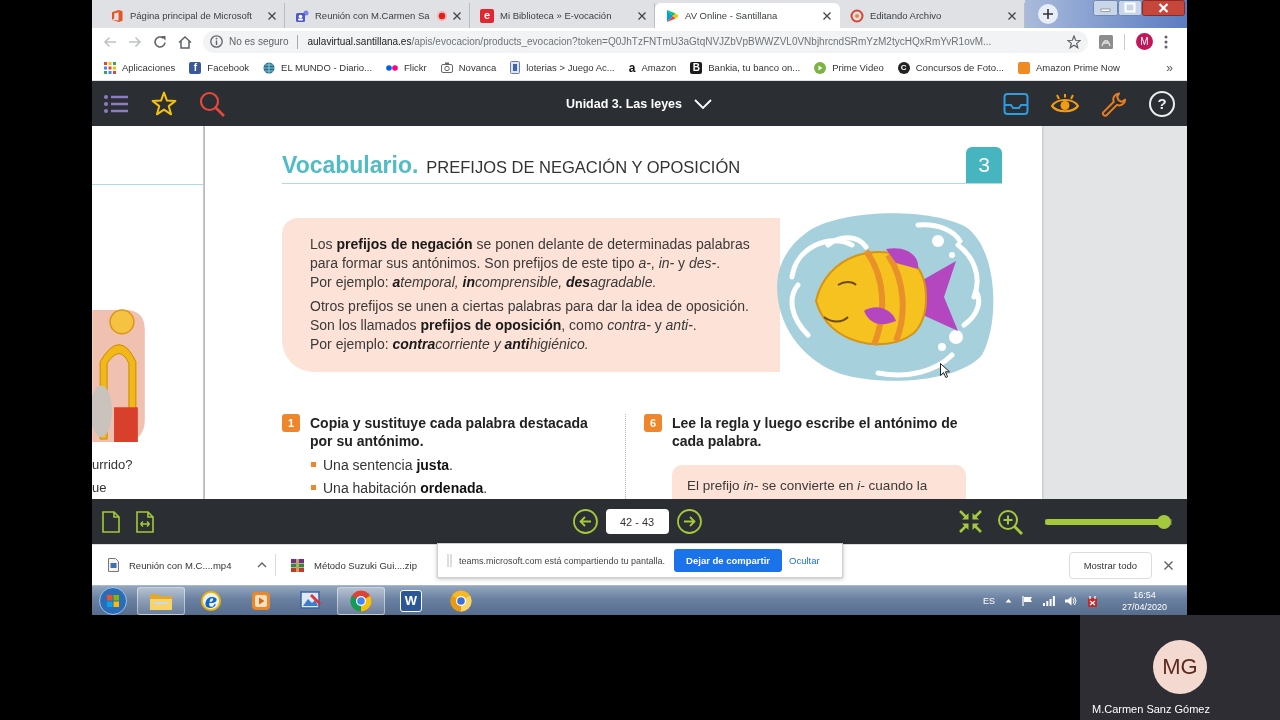 The width and height of the screenshot is (1280, 720). I want to click on exercise-number: 6, so click(653, 423).